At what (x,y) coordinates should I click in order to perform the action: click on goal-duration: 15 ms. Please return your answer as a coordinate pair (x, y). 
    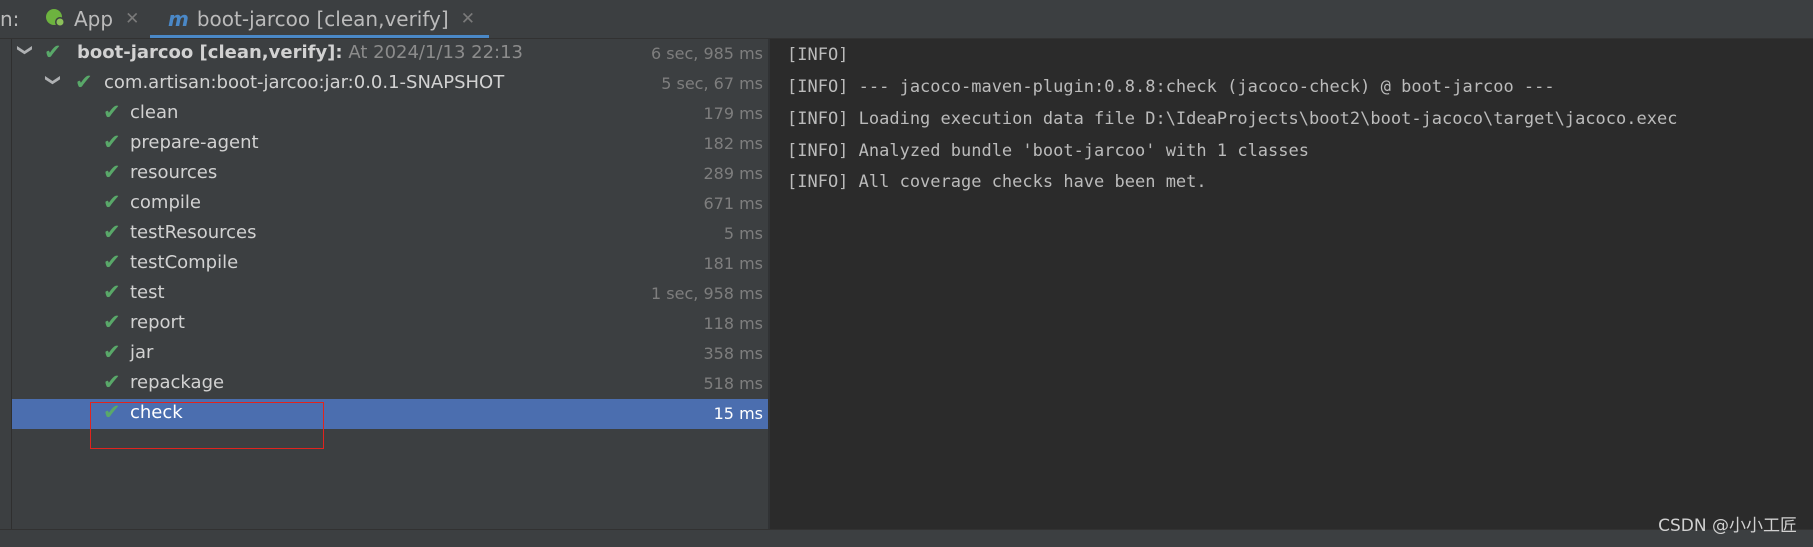
    Looking at the image, I should click on (738, 413).